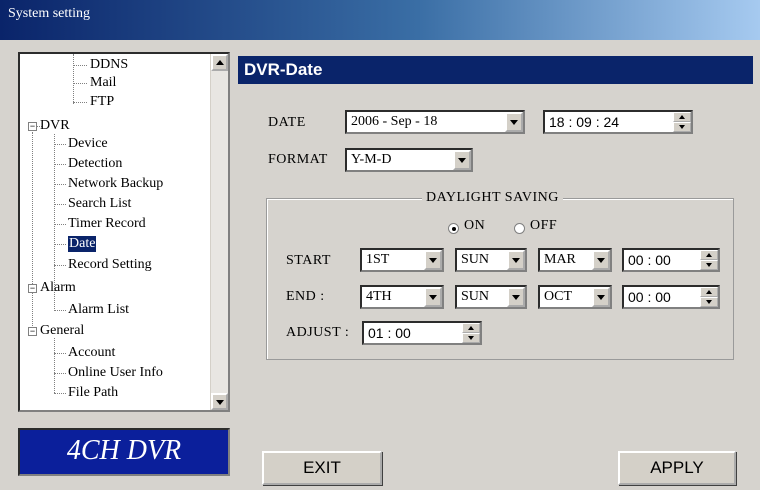 This screenshot has width=760, height=490. I want to click on exit-button: EXIT, so click(322, 468).